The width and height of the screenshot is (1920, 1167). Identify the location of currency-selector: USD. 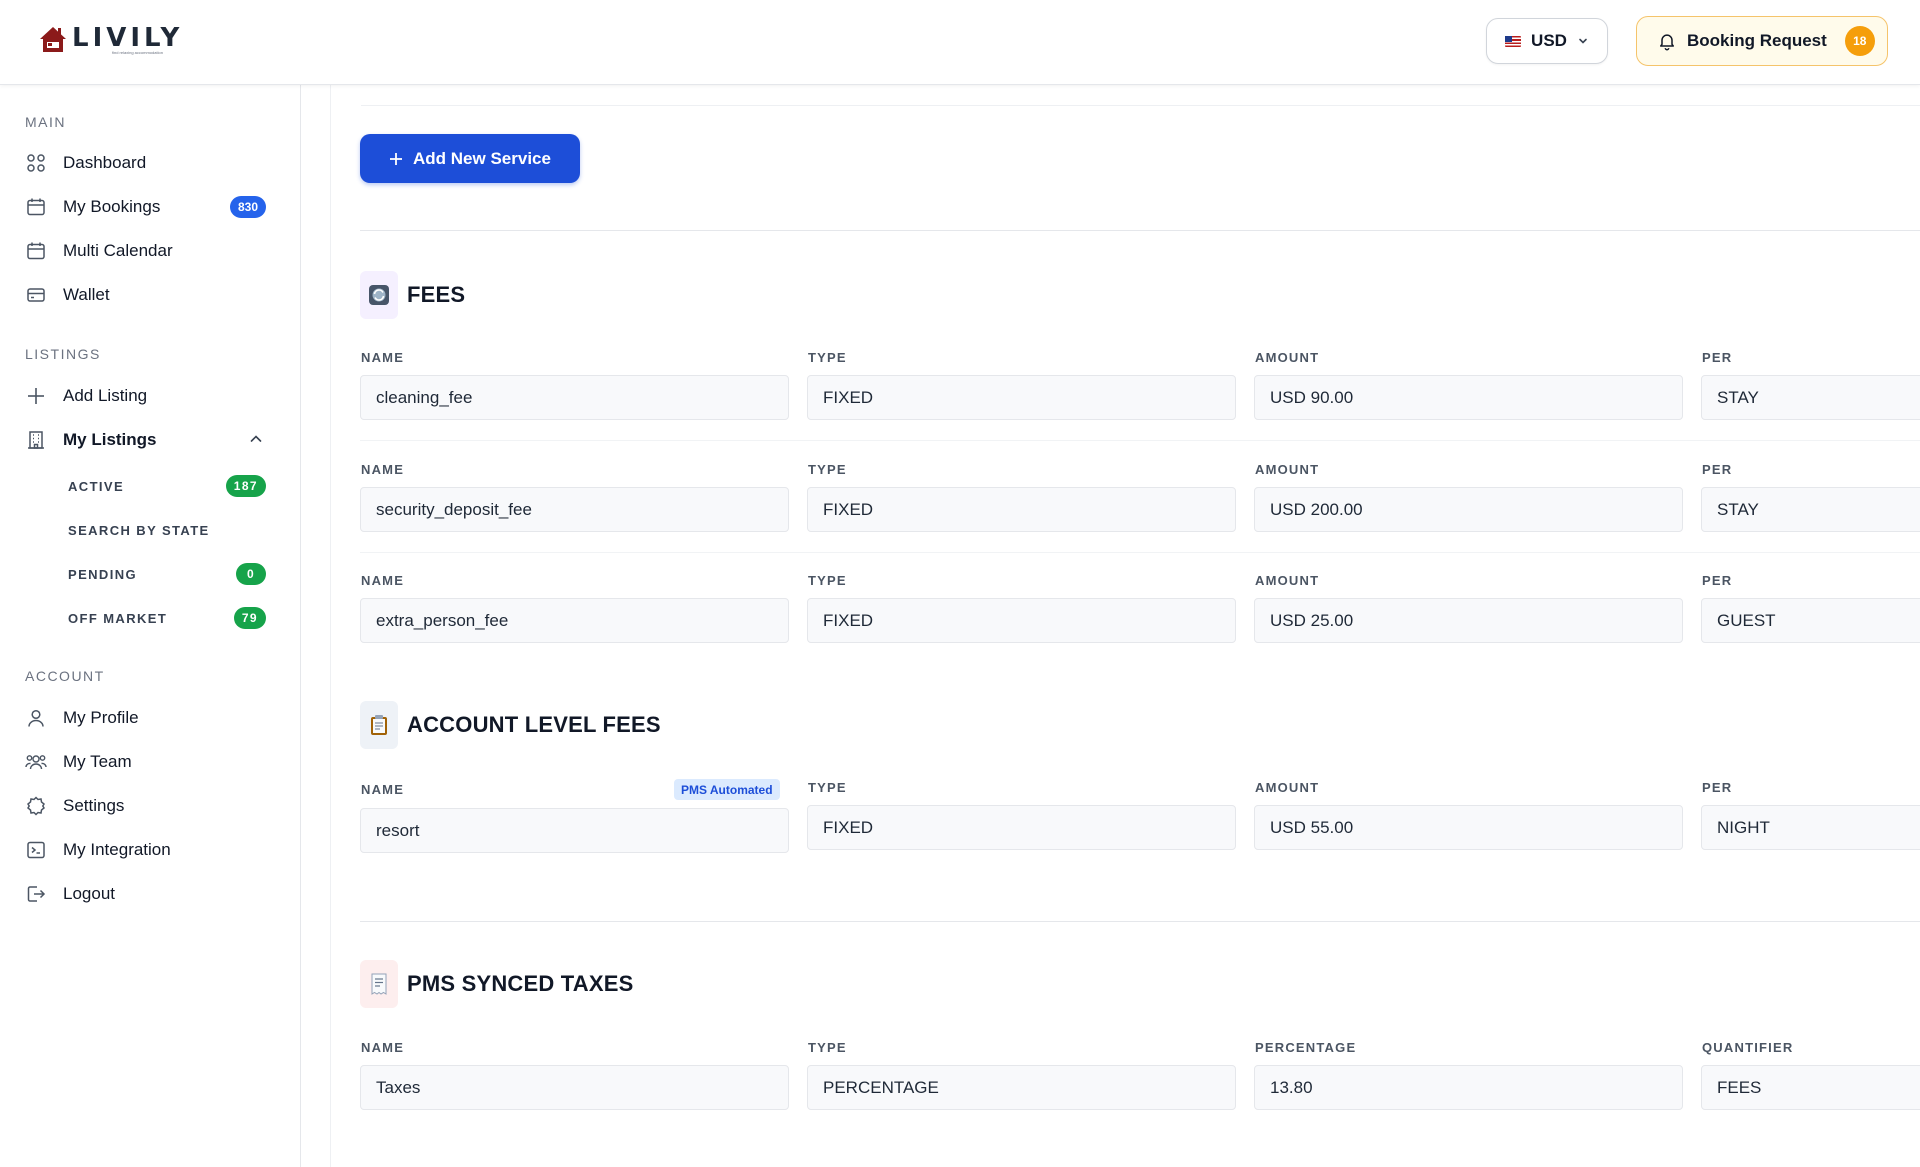
(1547, 41).